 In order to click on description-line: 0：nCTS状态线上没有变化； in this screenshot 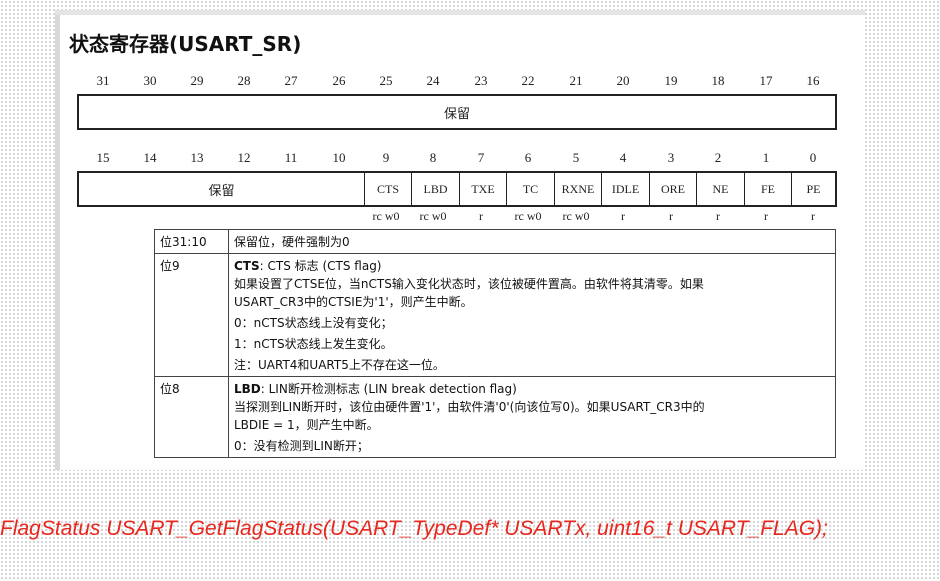, I will do `click(313, 323)`.